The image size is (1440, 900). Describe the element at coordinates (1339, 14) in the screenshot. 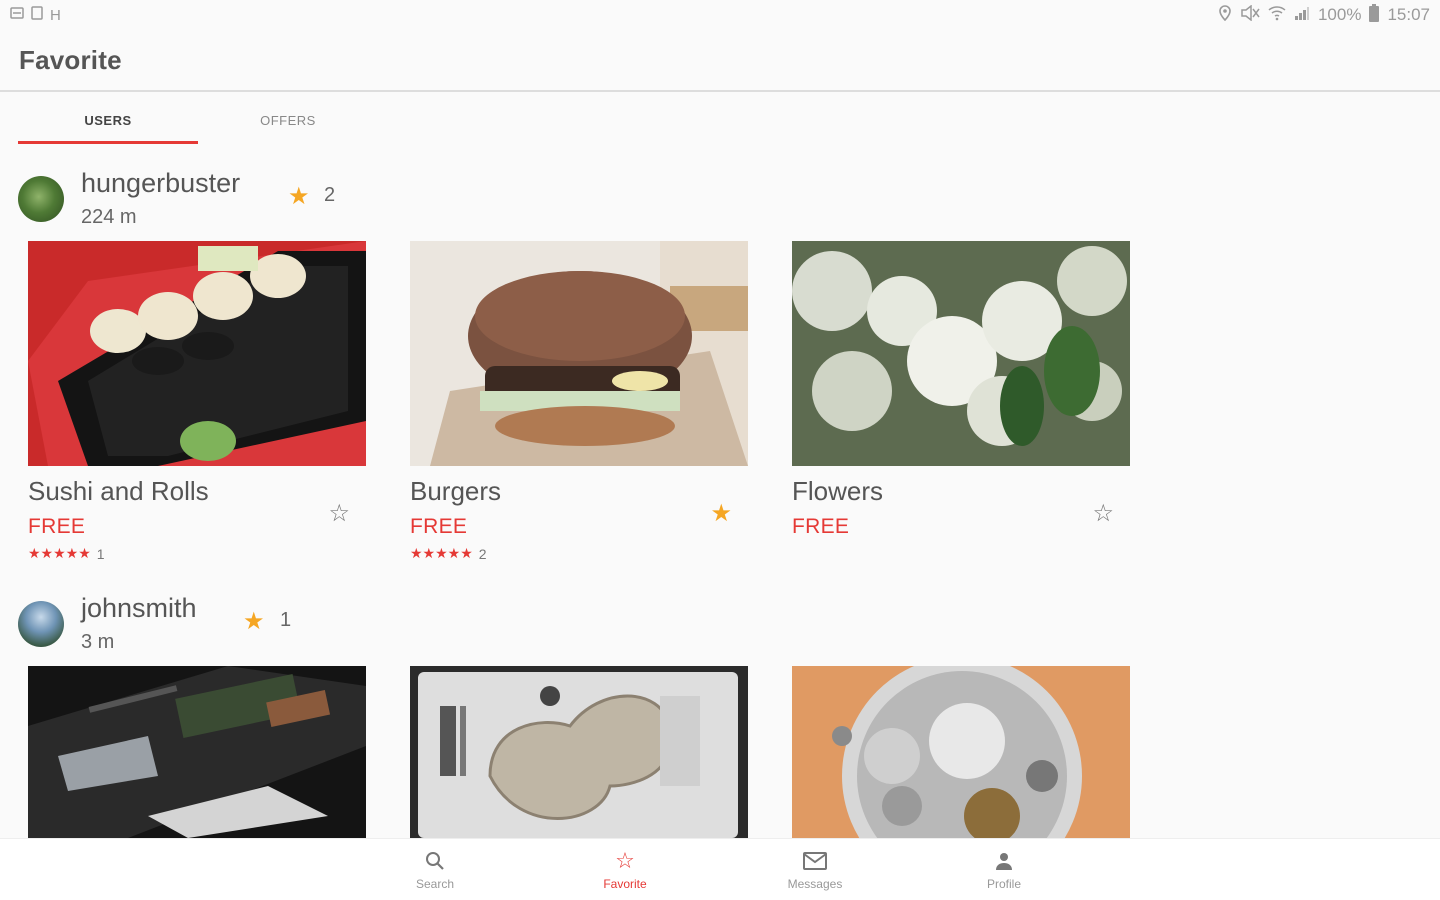

I see `battery-percent: 100%` at that location.